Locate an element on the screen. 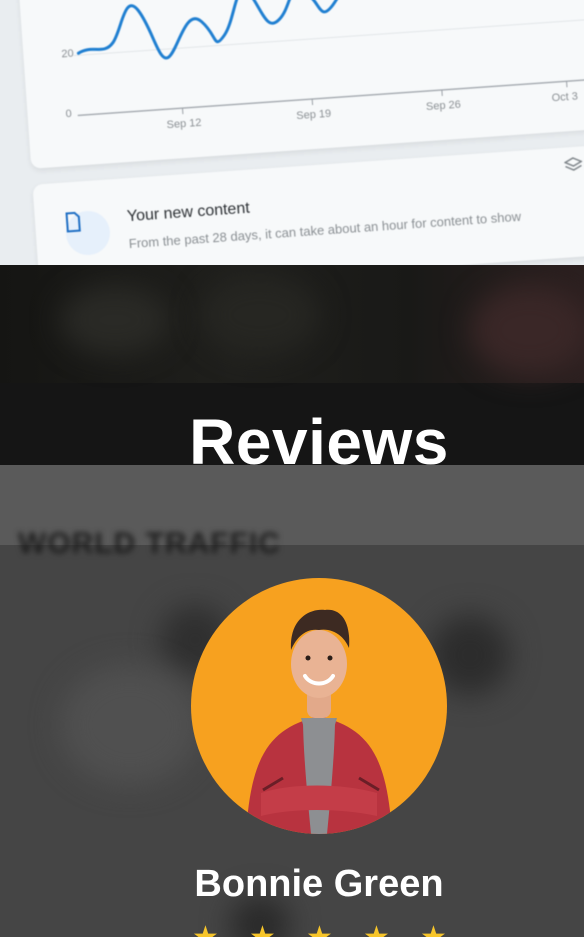  face is located at coordinates (319, 664).